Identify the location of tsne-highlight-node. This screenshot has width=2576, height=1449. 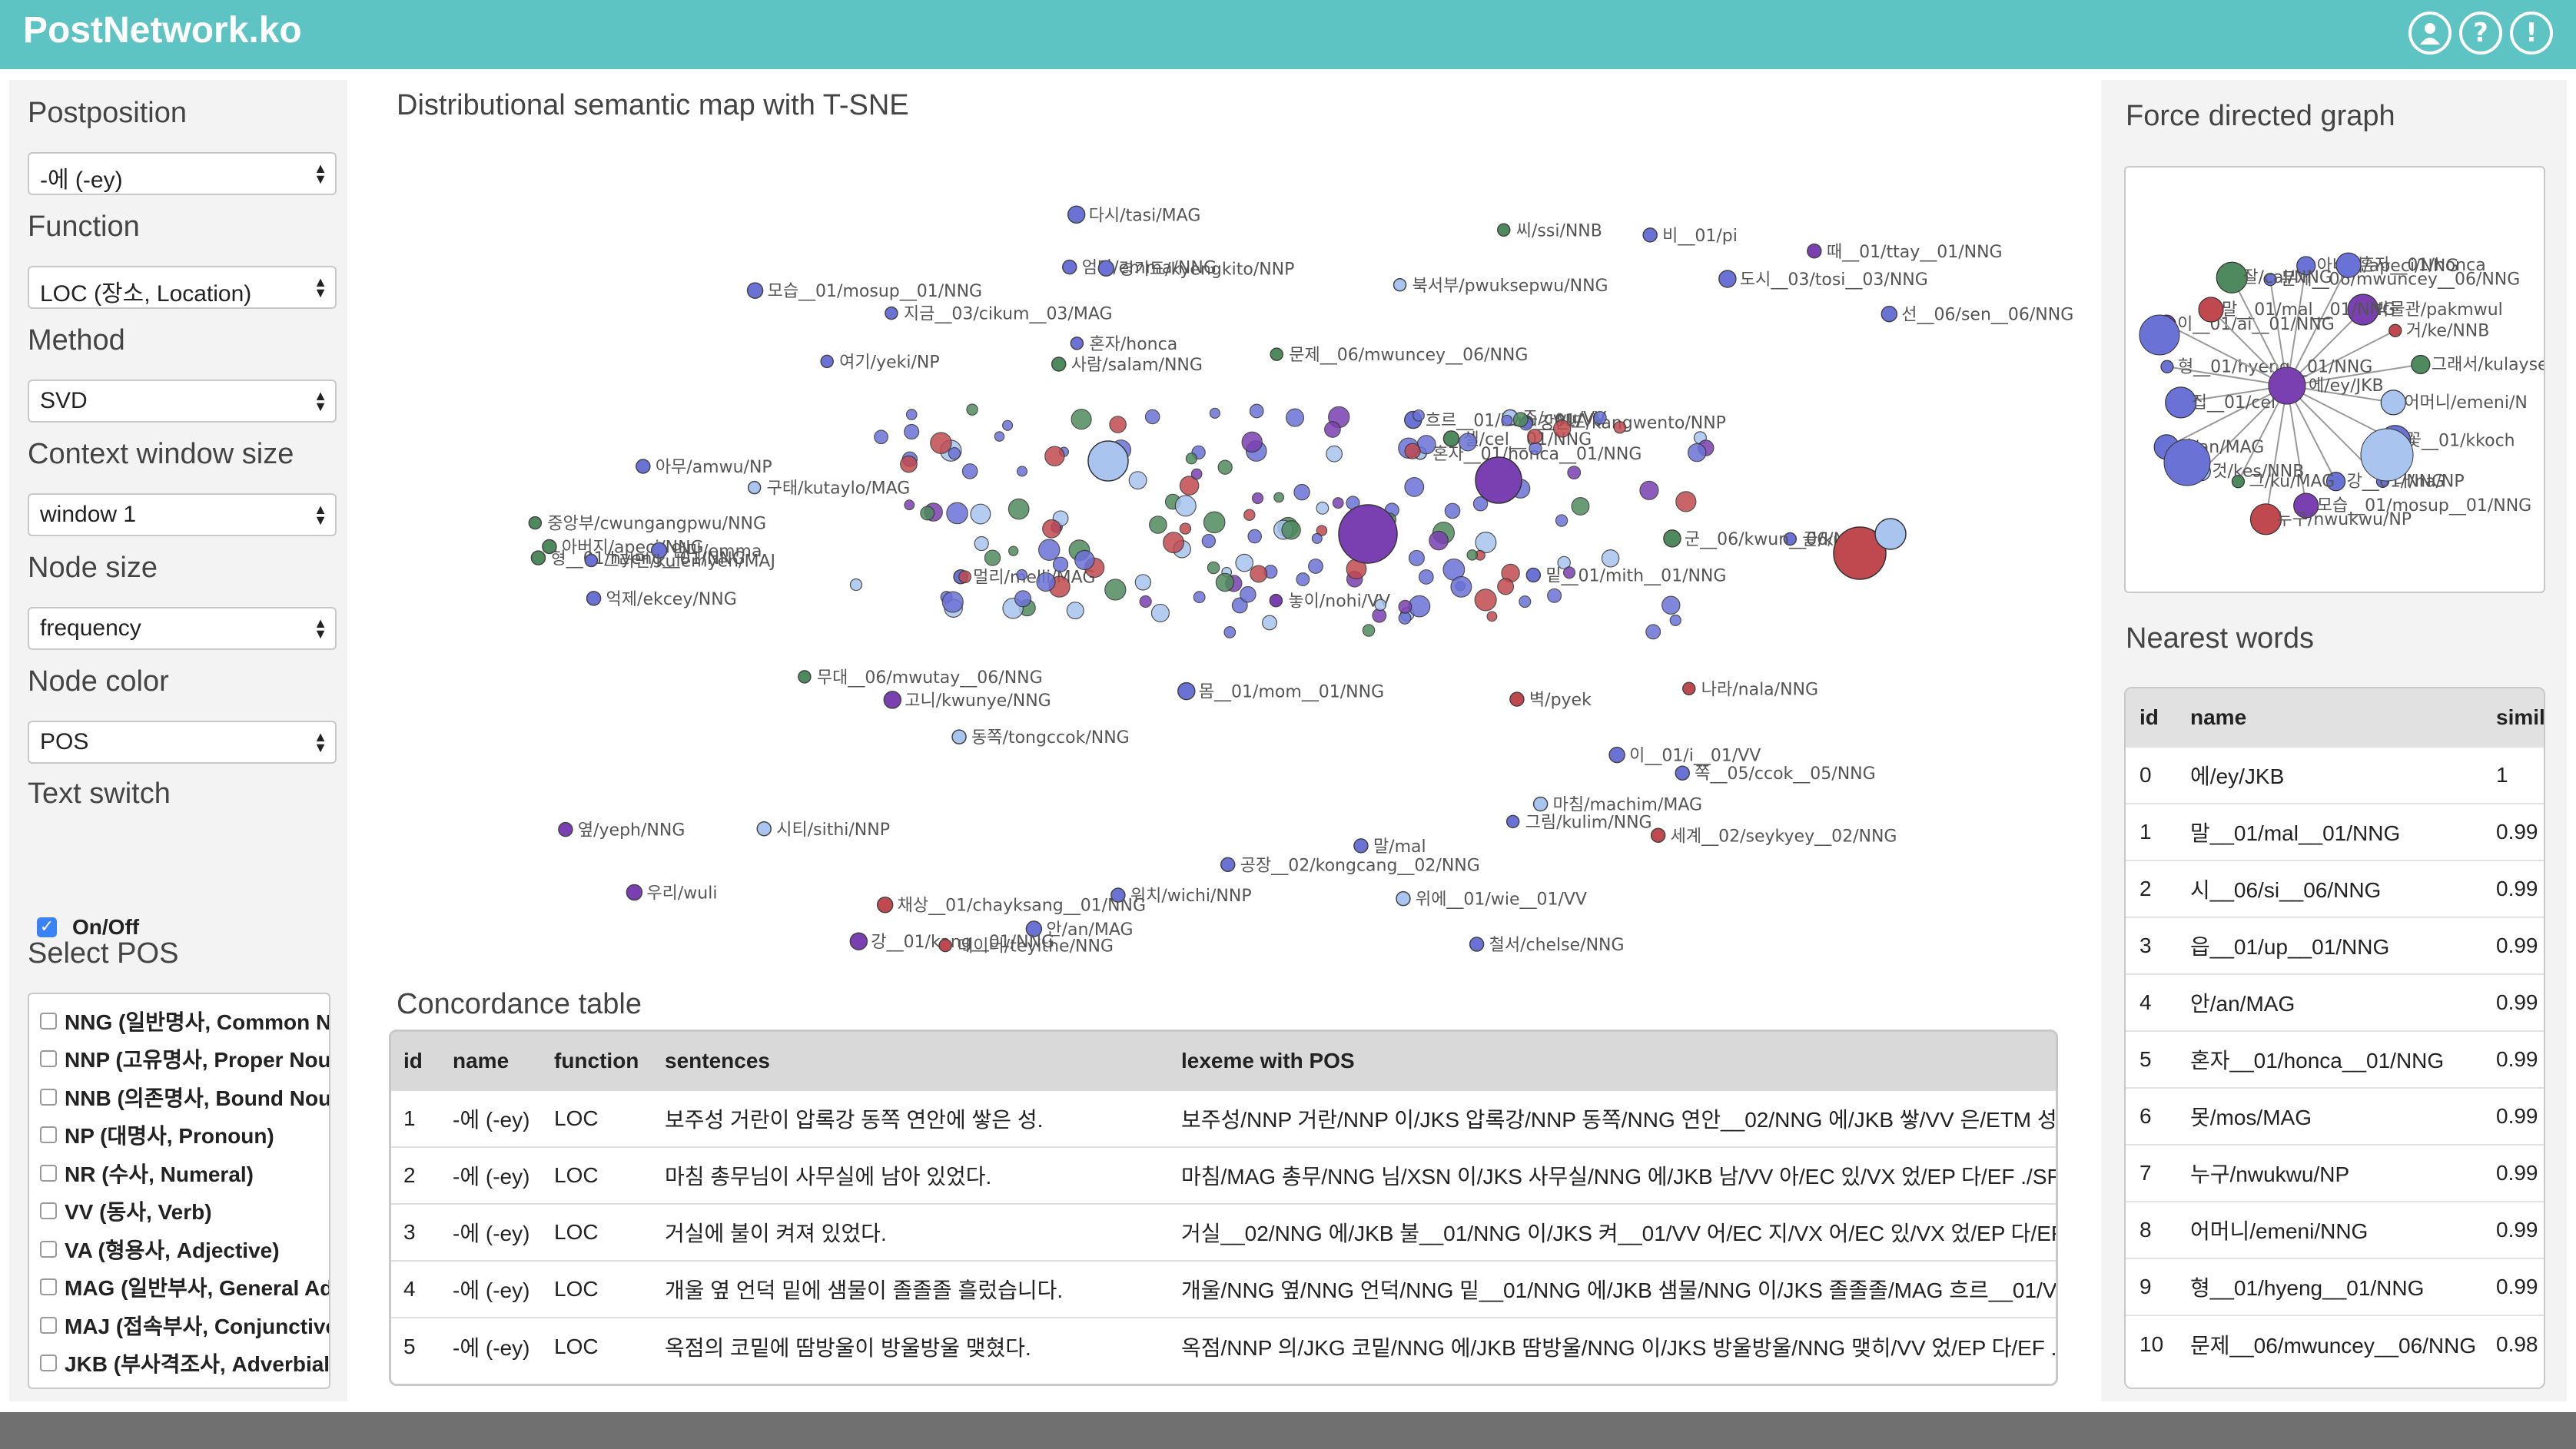
(1368, 534).